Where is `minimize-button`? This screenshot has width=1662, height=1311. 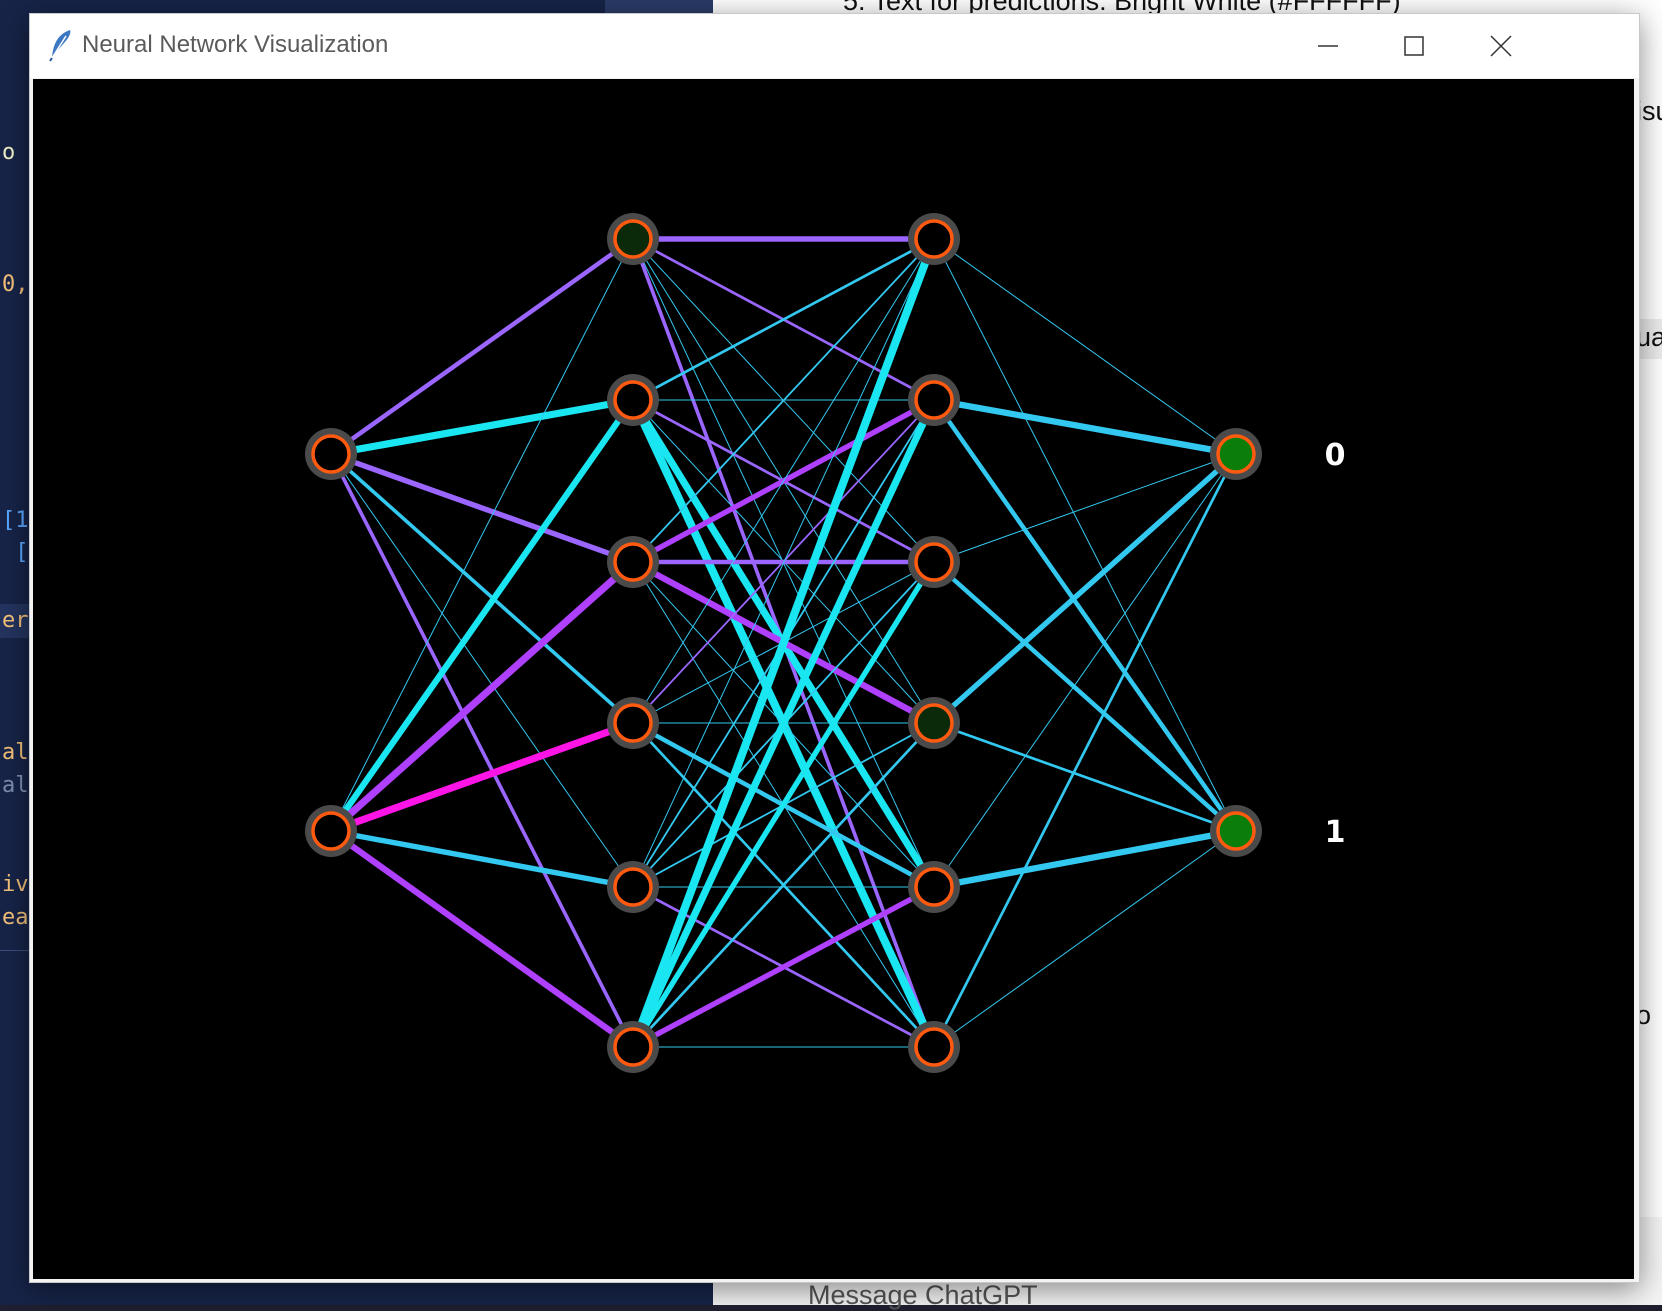
minimize-button is located at coordinates (1328, 46).